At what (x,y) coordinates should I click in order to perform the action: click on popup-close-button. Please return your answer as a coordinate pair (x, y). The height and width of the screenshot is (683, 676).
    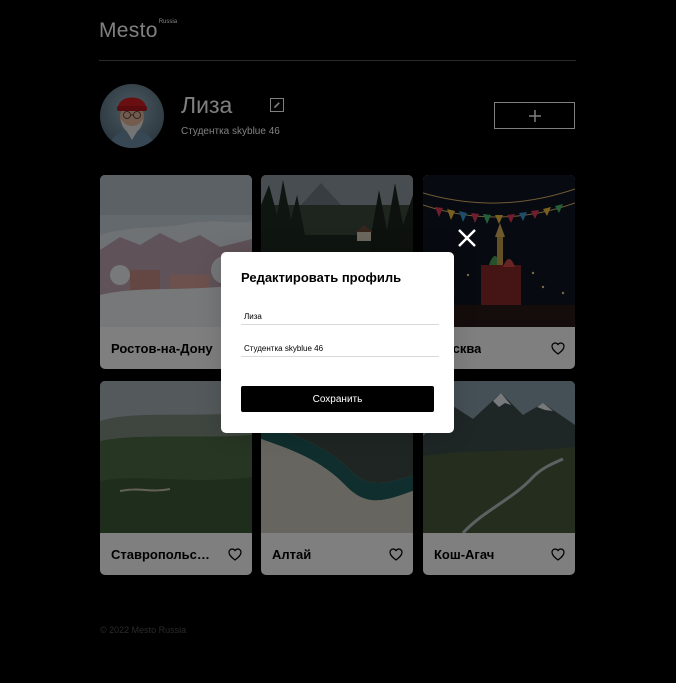
    Looking at the image, I should click on (467, 238).